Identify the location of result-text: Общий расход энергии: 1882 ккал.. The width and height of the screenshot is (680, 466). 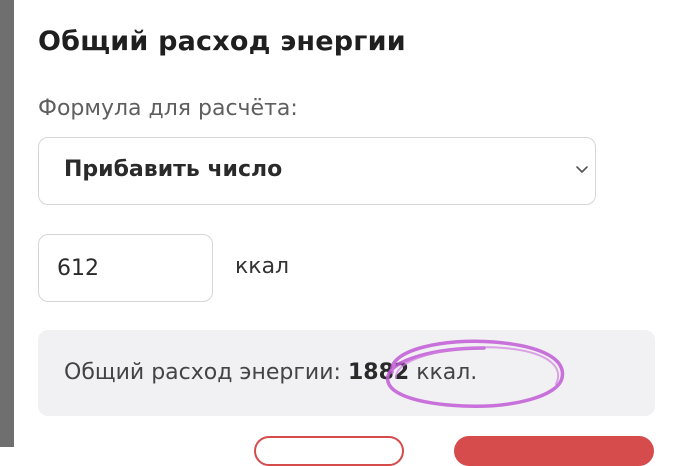
(270, 372).